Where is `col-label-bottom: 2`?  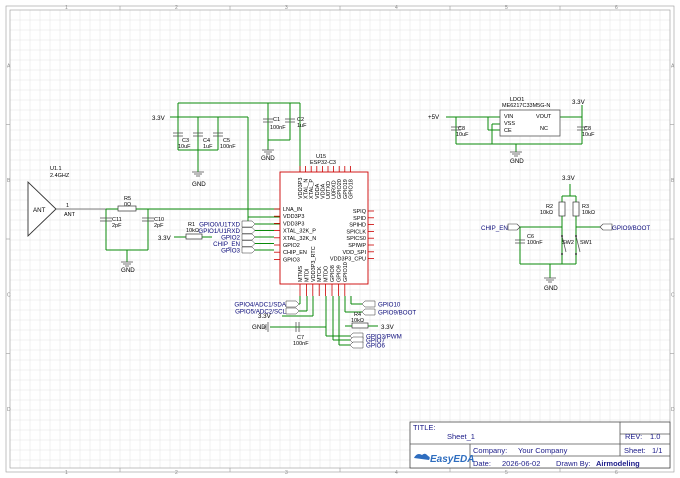
col-label-bottom: 2 is located at coordinates (176, 473).